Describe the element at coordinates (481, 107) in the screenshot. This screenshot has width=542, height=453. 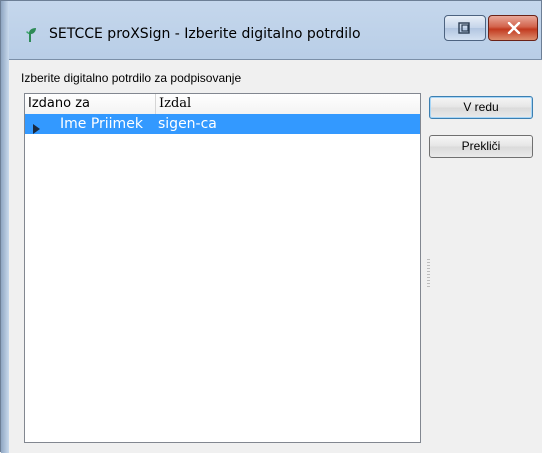
I see `ok-button: V redu` at that location.